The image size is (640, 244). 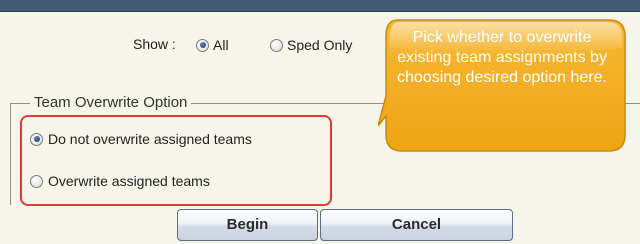 I want to click on do-not-overwrite-label: Do not overwrite assigned teams, so click(x=150, y=139).